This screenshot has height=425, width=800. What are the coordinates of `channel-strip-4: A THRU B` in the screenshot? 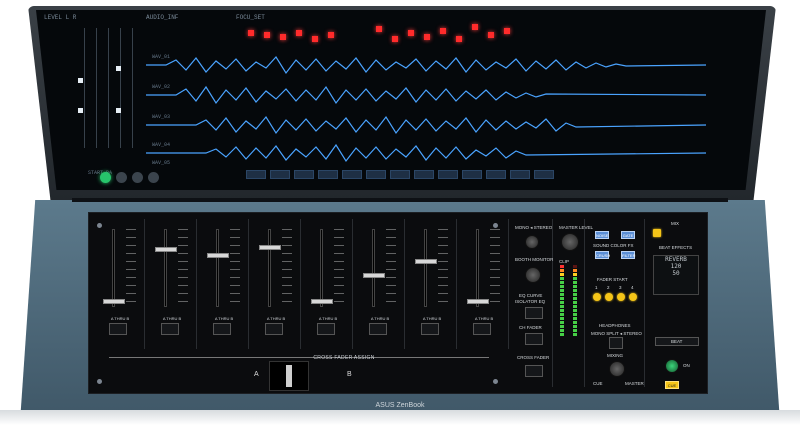 It's located at (275, 284).